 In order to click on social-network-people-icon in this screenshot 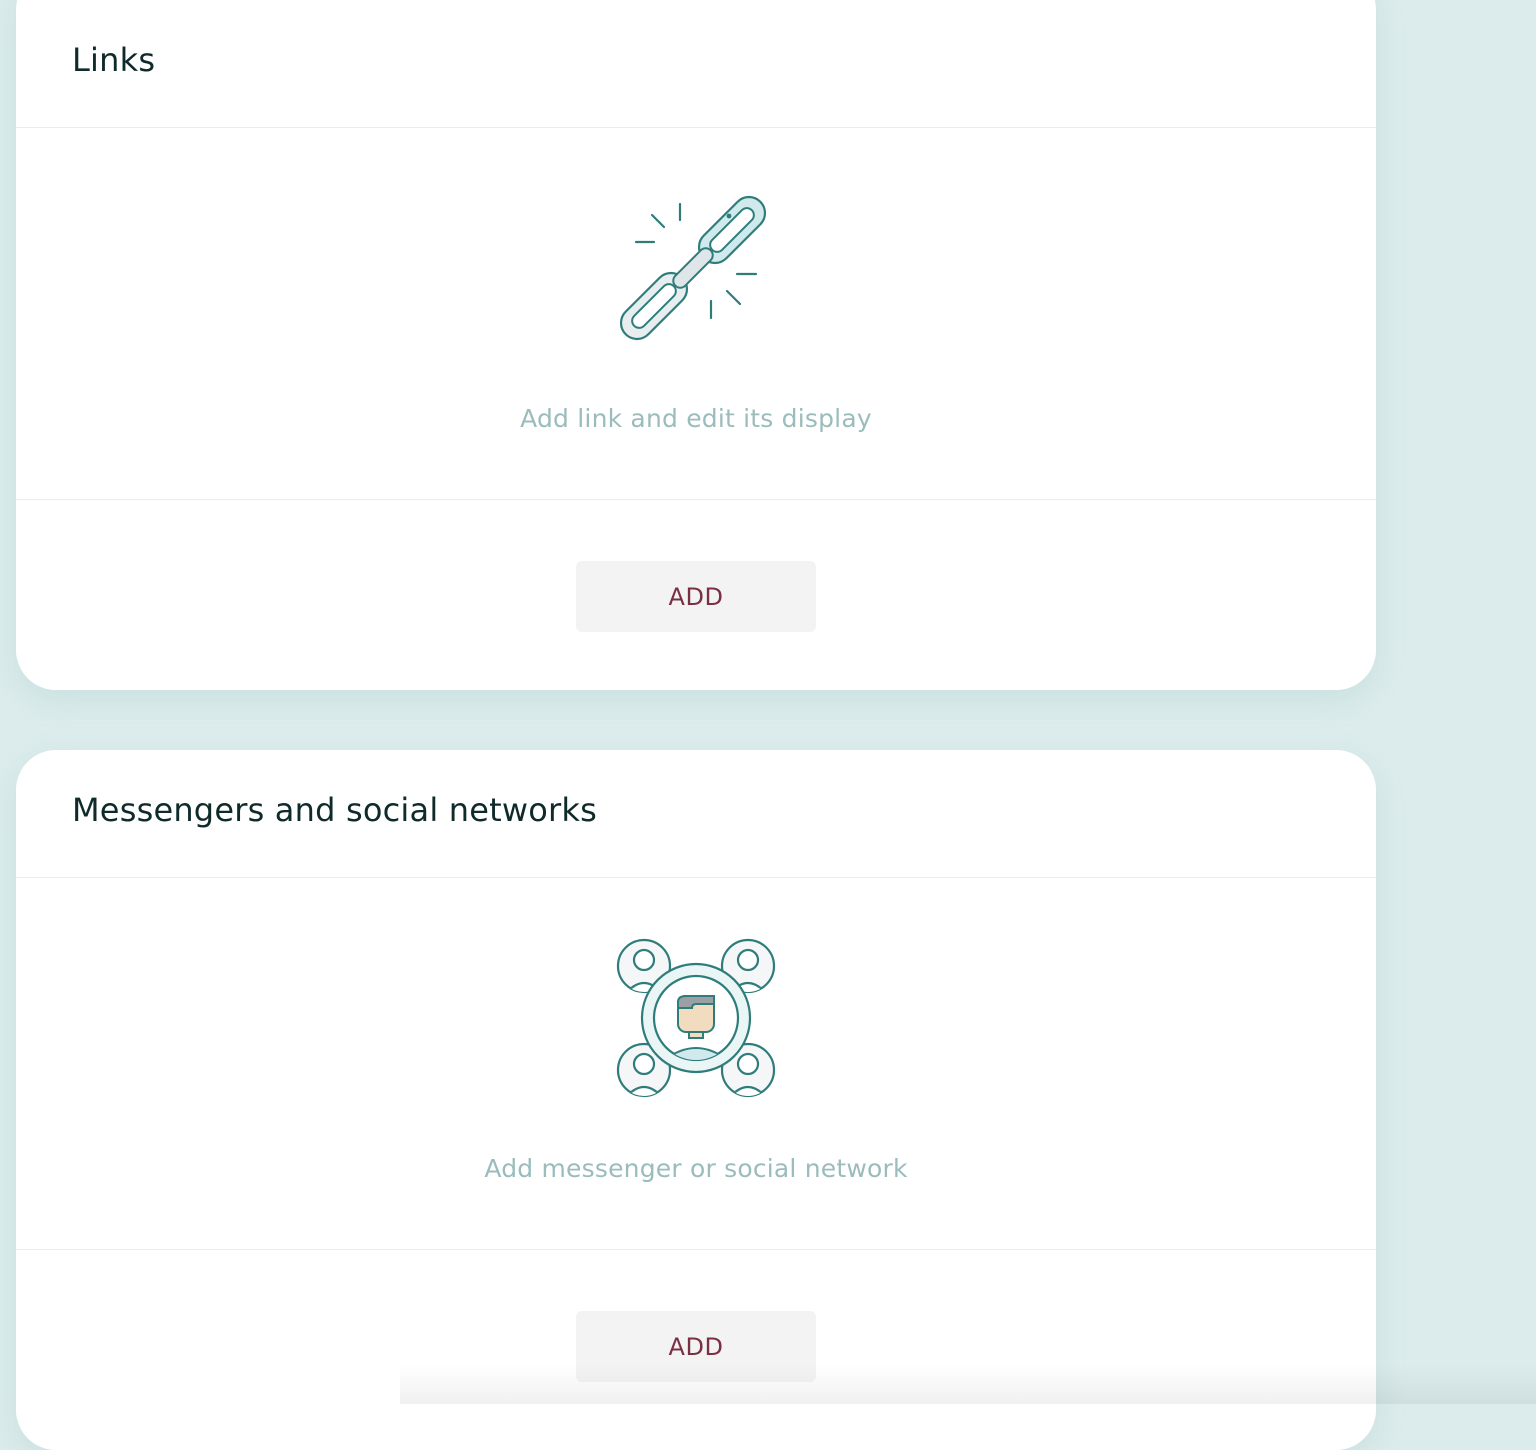, I will do `click(696, 1018)`.